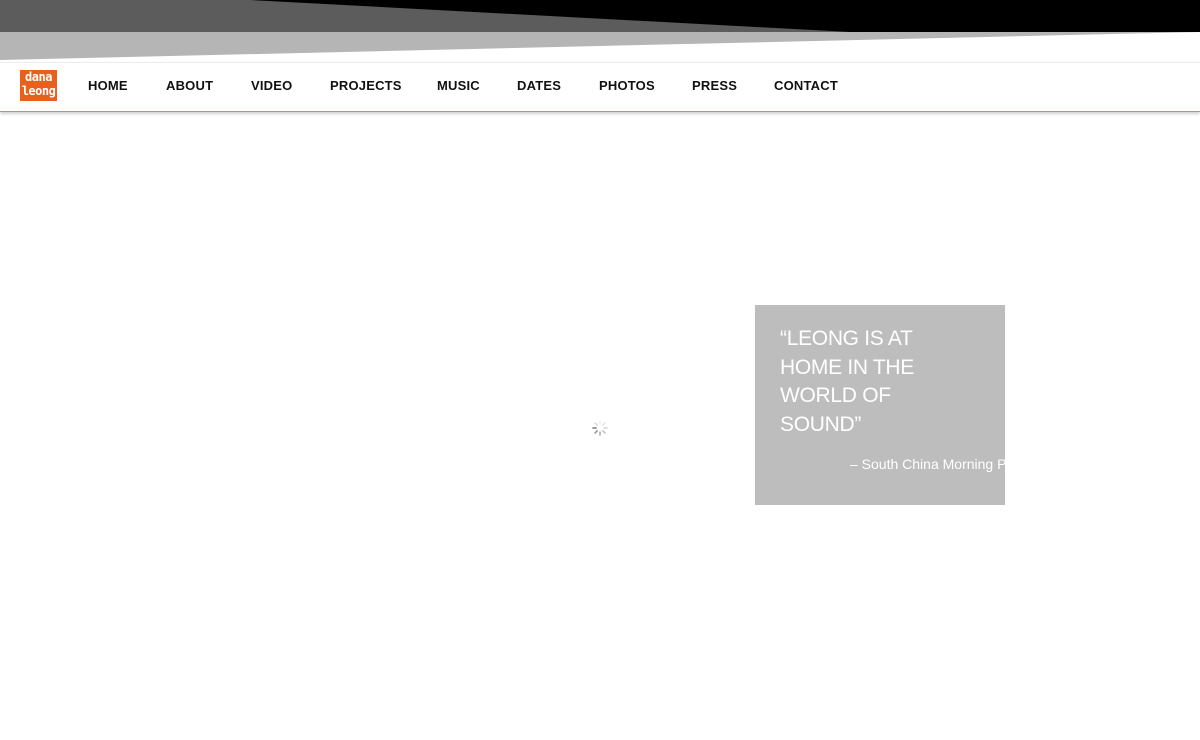 Image resolution: width=1200 pixels, height=740 pixels. What do you see at coordinates (366, 85) in the screenshot?
I see `nav-projects: PROJECTS` at bounding box center [366, 85].